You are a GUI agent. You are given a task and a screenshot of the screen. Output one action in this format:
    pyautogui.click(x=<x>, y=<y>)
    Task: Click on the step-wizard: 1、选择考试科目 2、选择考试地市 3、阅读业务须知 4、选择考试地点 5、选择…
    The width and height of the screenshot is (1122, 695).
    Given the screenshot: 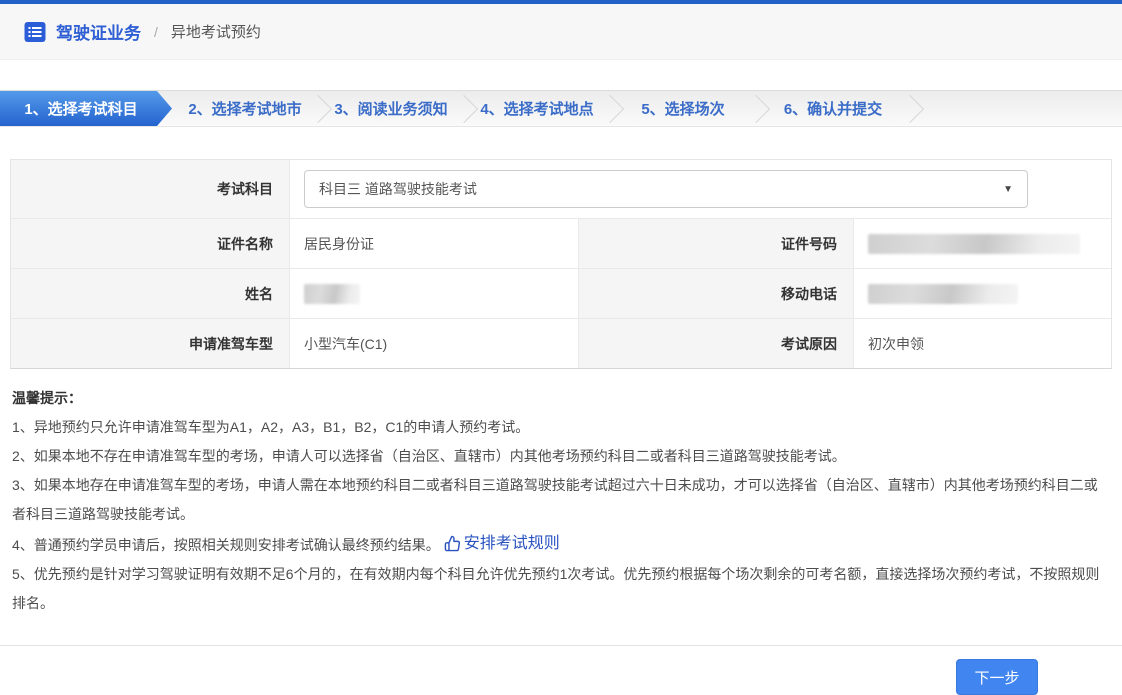 What is the action you would take?
    pyautogui.click(x=561, y=108)
    